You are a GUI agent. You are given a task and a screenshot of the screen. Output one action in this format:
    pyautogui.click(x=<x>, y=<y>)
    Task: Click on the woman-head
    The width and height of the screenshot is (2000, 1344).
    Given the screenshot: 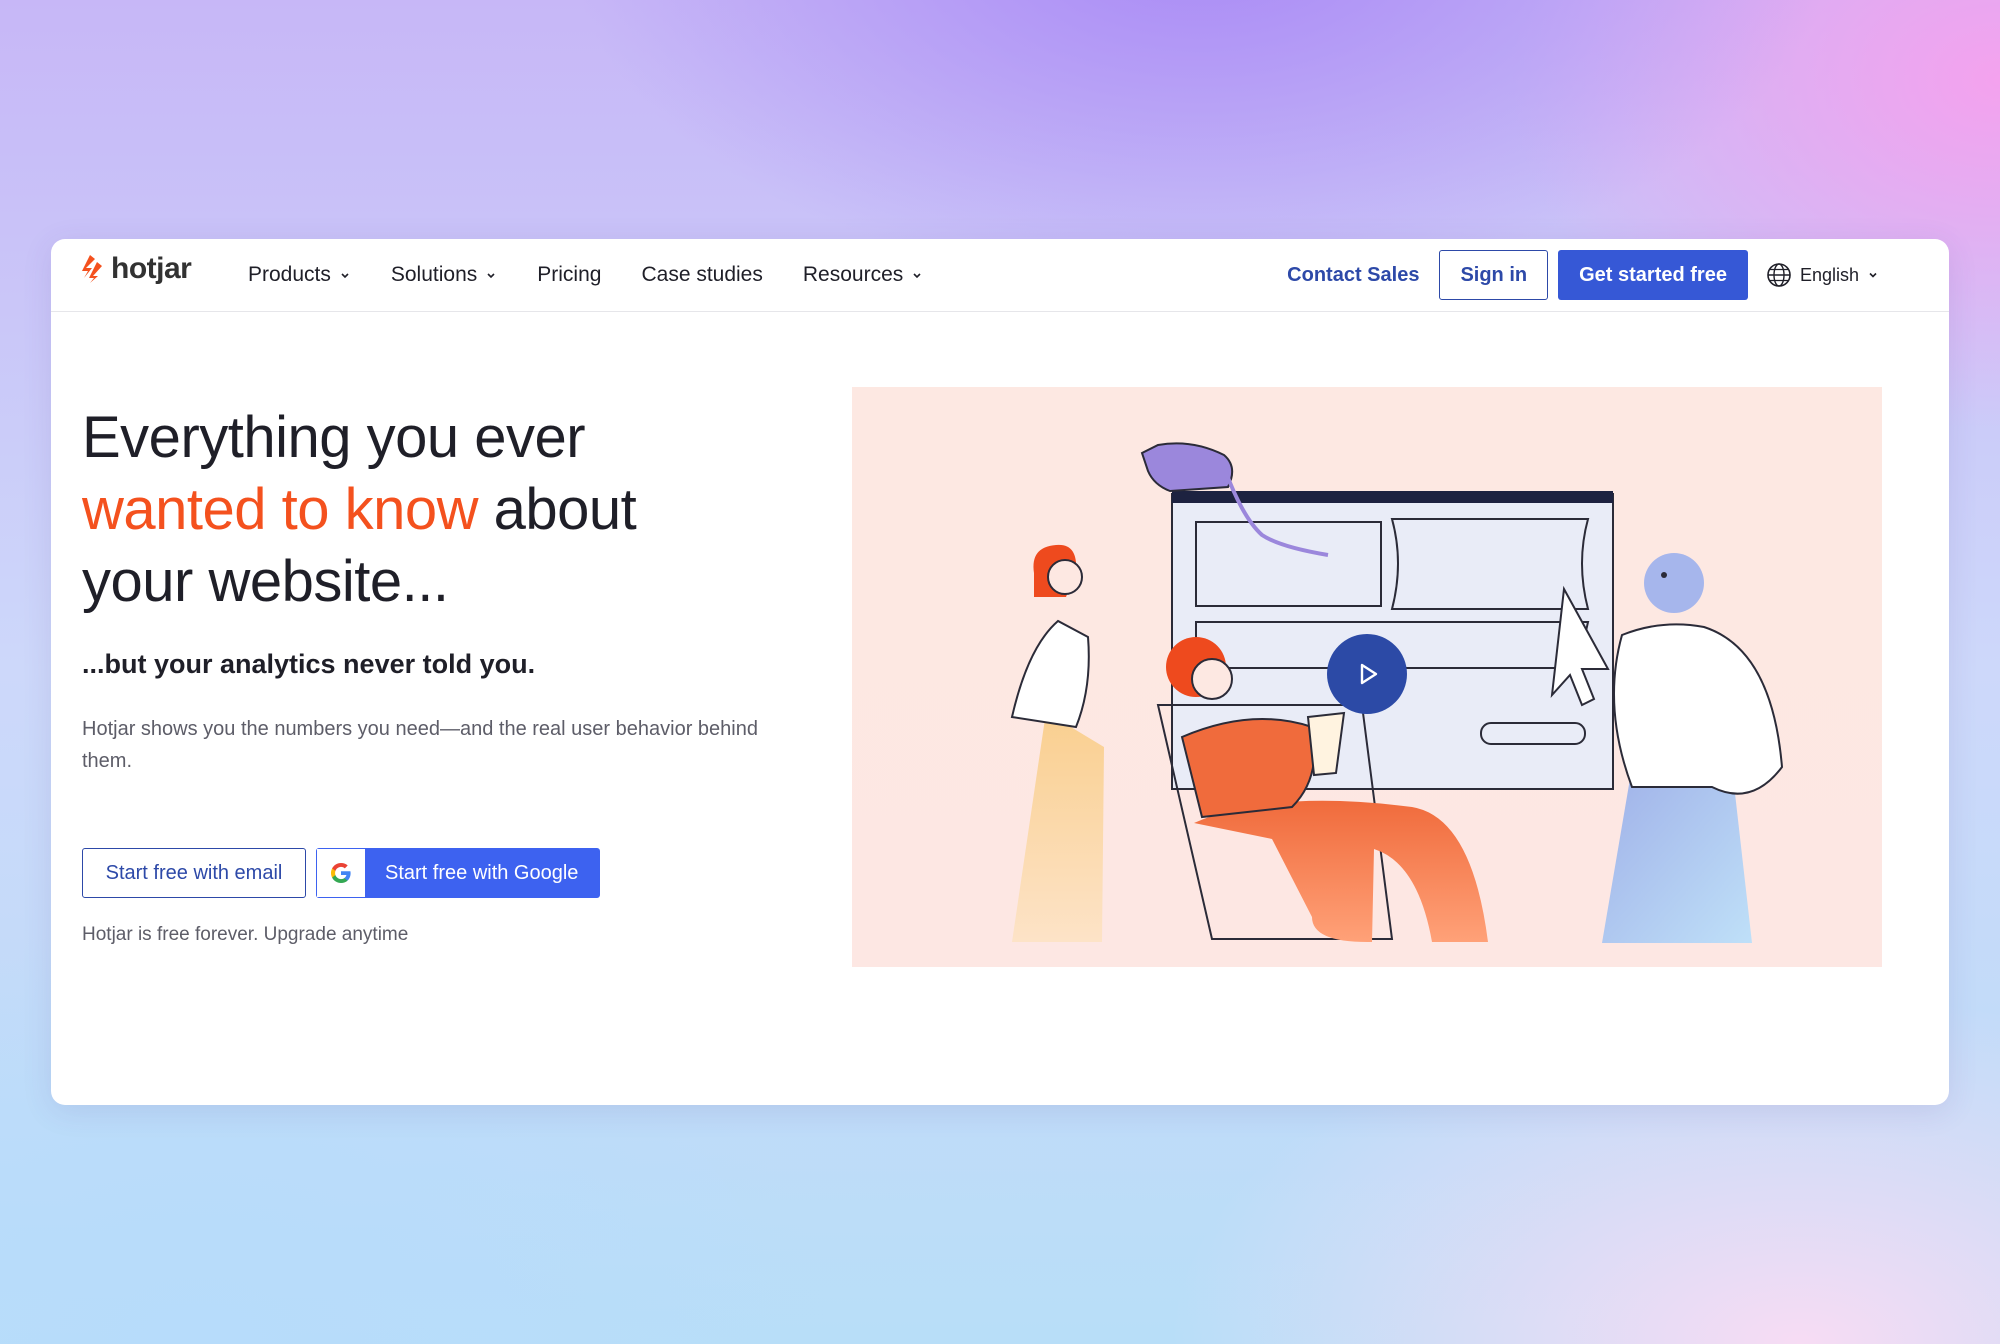 What is the action you would take?
    pyautogui.click(x=1065, y=577)
    